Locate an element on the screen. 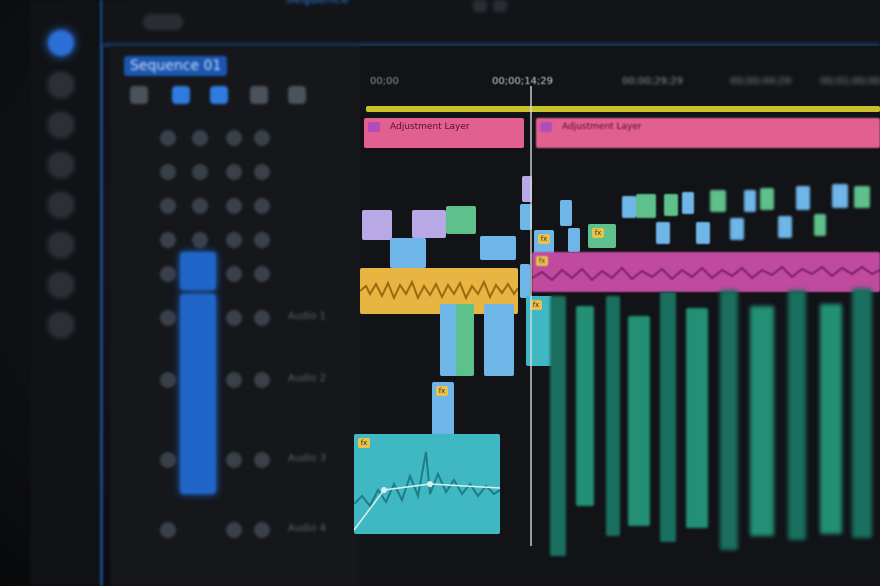 This screenshot has width=880, height=586. export-frame-icon is located at coordinates (480, 6).